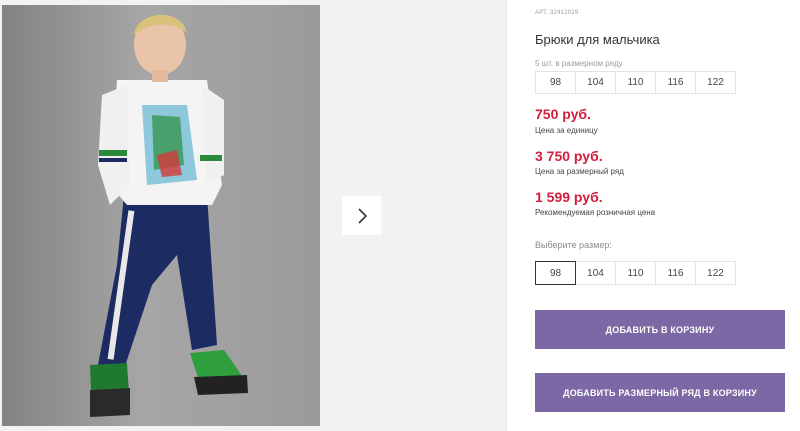 The width and height of the screenshot is (800, 431). What do you see at coordinates (597, 39) in the screenshot?
I see `product-title: Брюки для мальчика` at bounding box center [597, 39].